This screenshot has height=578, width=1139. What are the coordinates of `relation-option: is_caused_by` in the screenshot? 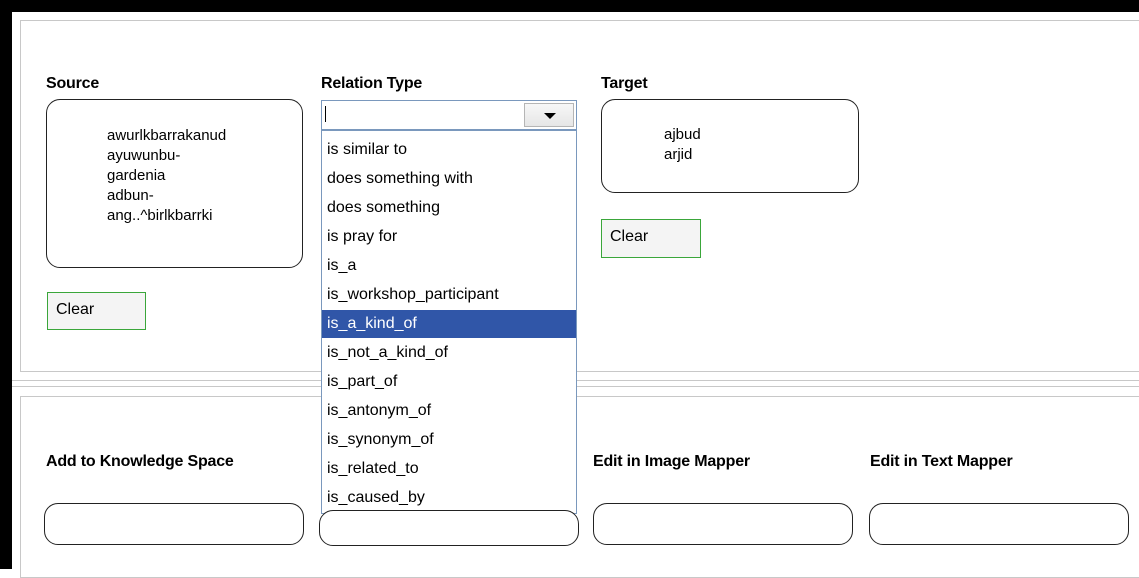 It's located at (449, 498).